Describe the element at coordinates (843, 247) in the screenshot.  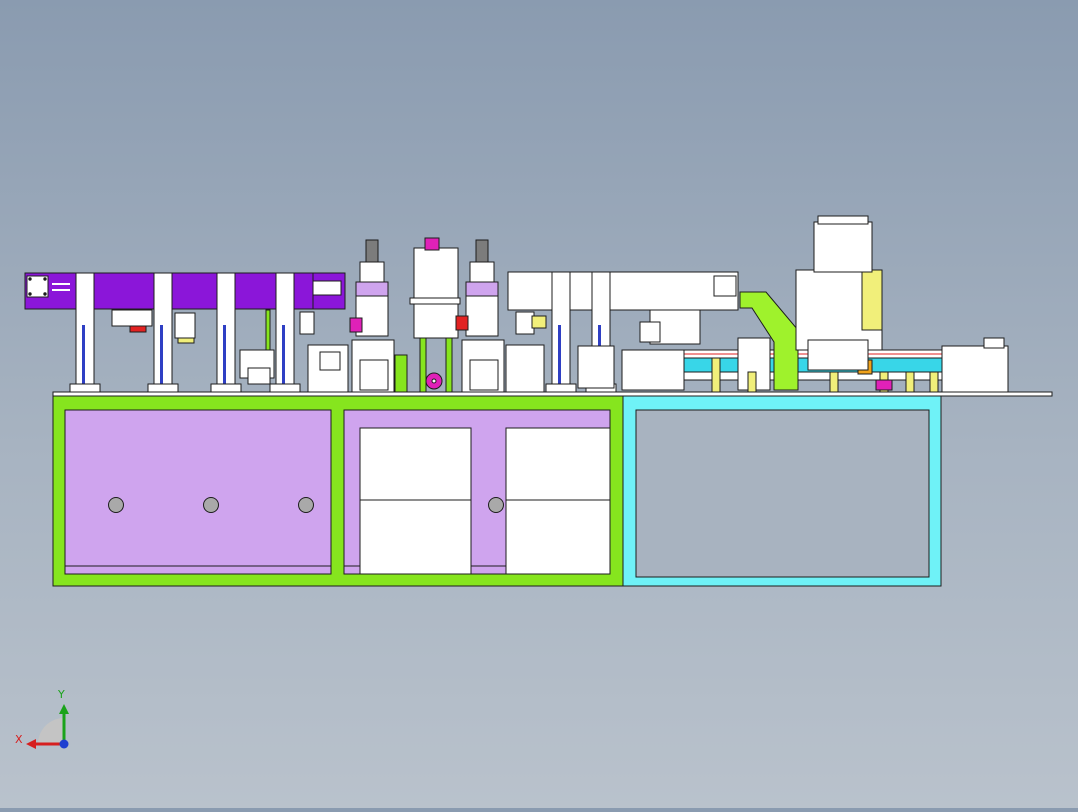
I see `feeder-motor` at that location.